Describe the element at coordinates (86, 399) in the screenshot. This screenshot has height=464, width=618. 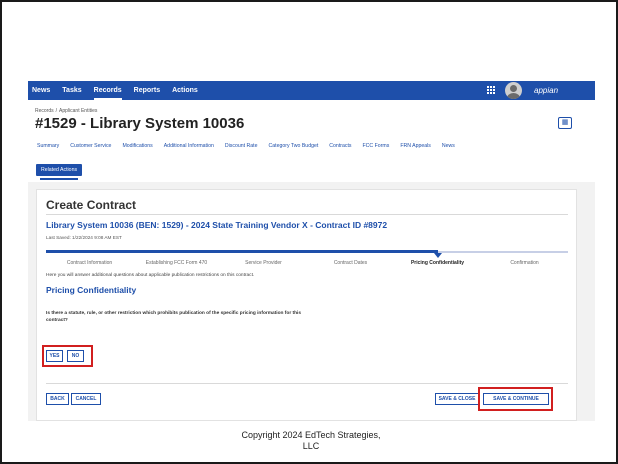
I see `cancel-button: CANCEL` at that location.